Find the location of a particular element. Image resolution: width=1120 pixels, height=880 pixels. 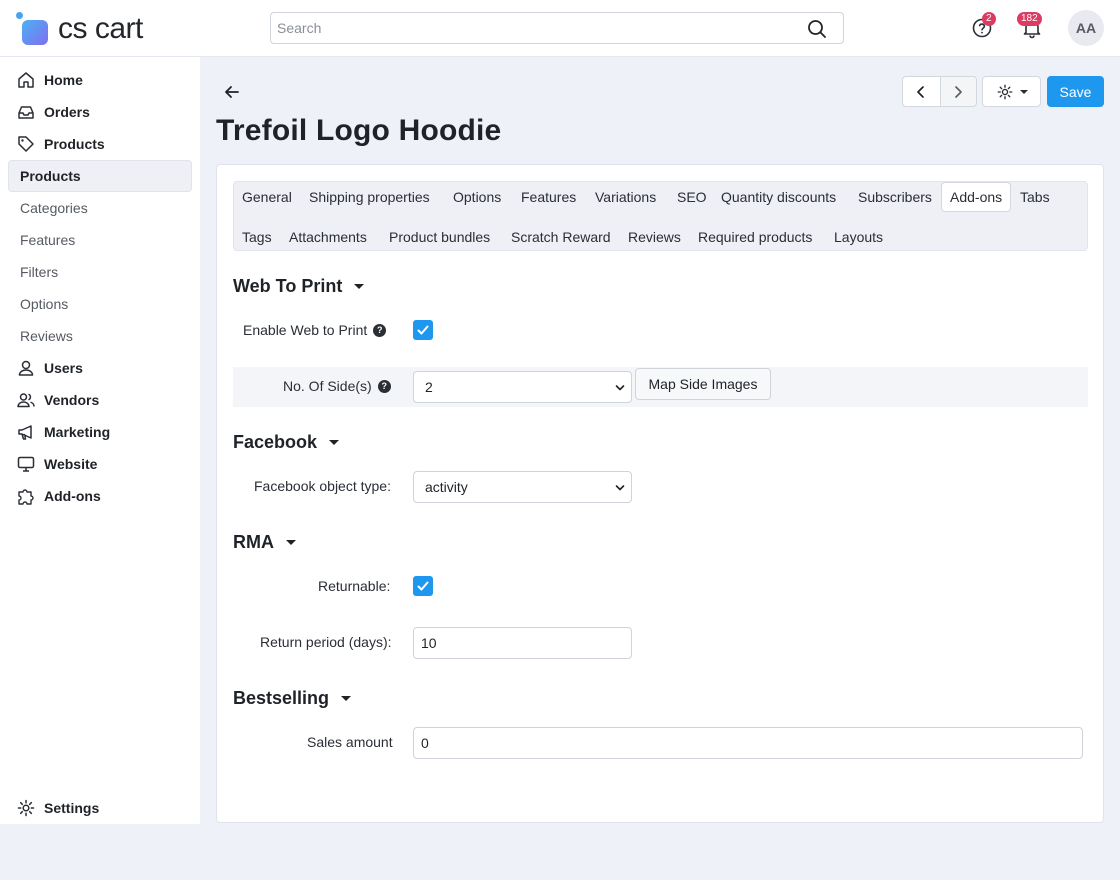

sidebar-item-label: Features is located at coordinates (48, 240).